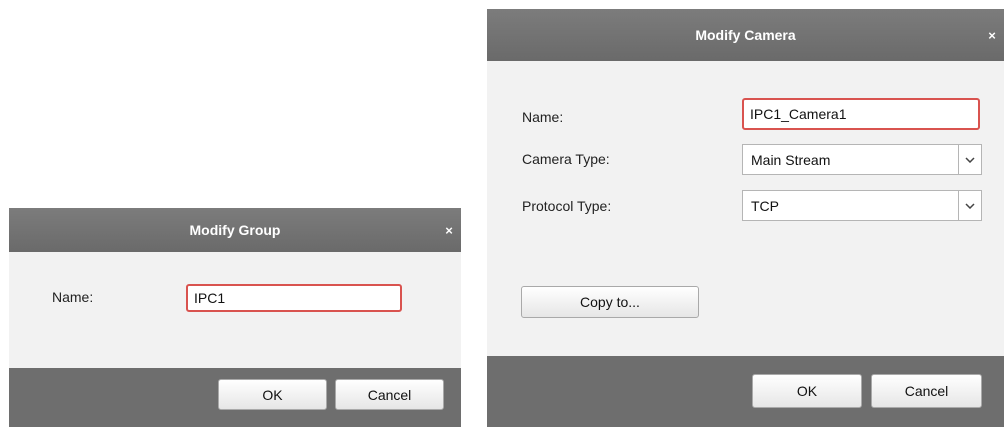 This screenshot has width=1004, height=427. What do you see at coordinates (798, 114) in the screenshot?
I see `camera-name-value: IPC1_Camera1` at bounding box center [798, 114].